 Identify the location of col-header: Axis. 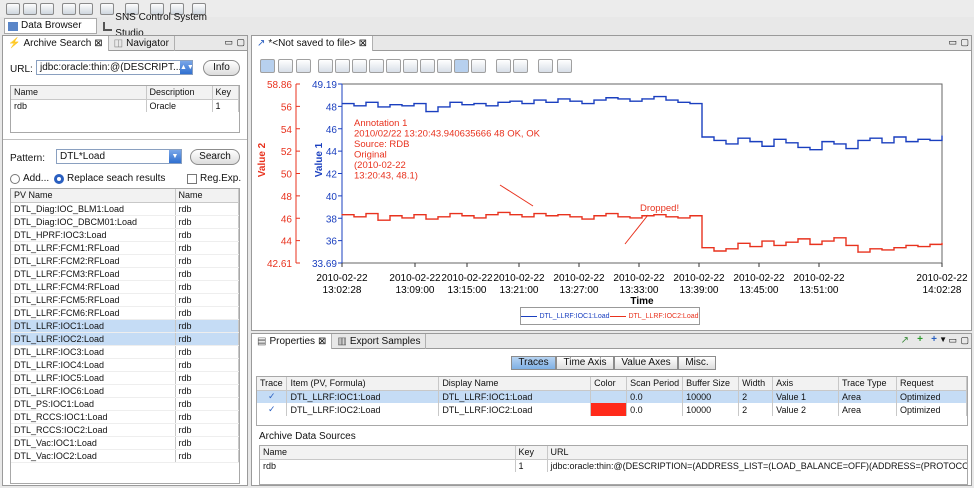
(806, 384).